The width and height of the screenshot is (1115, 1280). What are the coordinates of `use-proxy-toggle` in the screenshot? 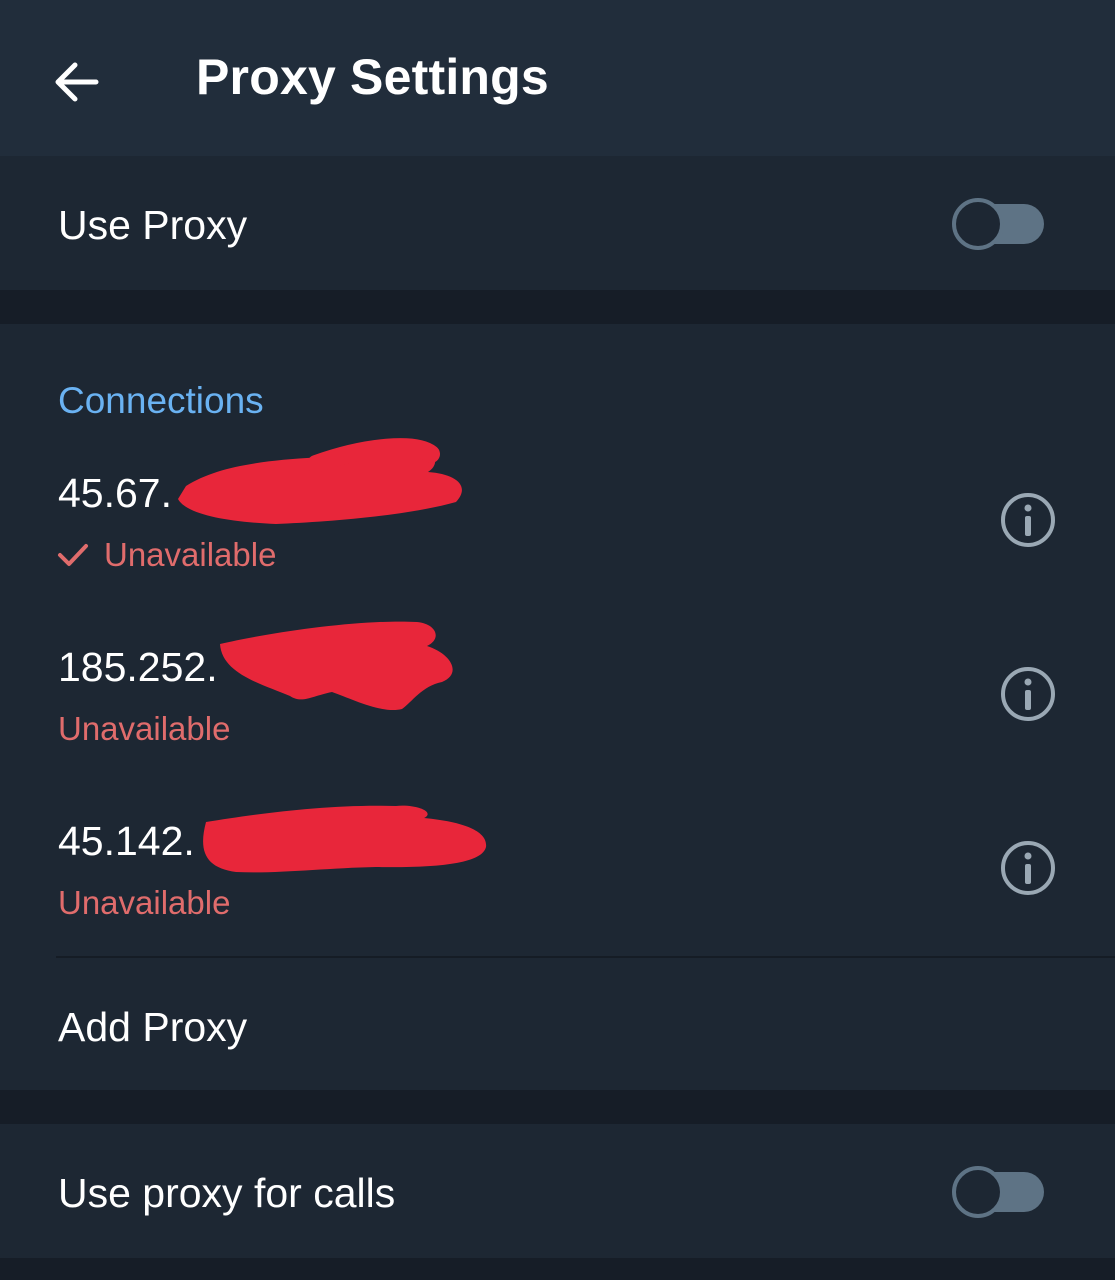 It's located at (1000, 224).